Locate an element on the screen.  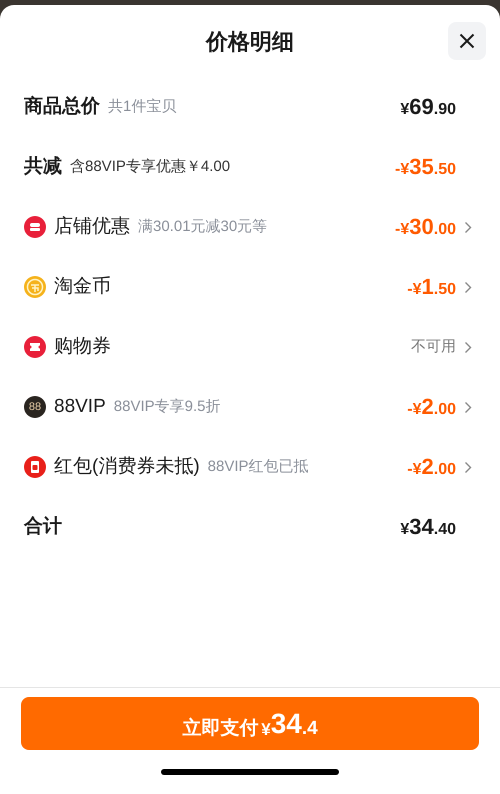
close-button is located at coordinates (467, 41).